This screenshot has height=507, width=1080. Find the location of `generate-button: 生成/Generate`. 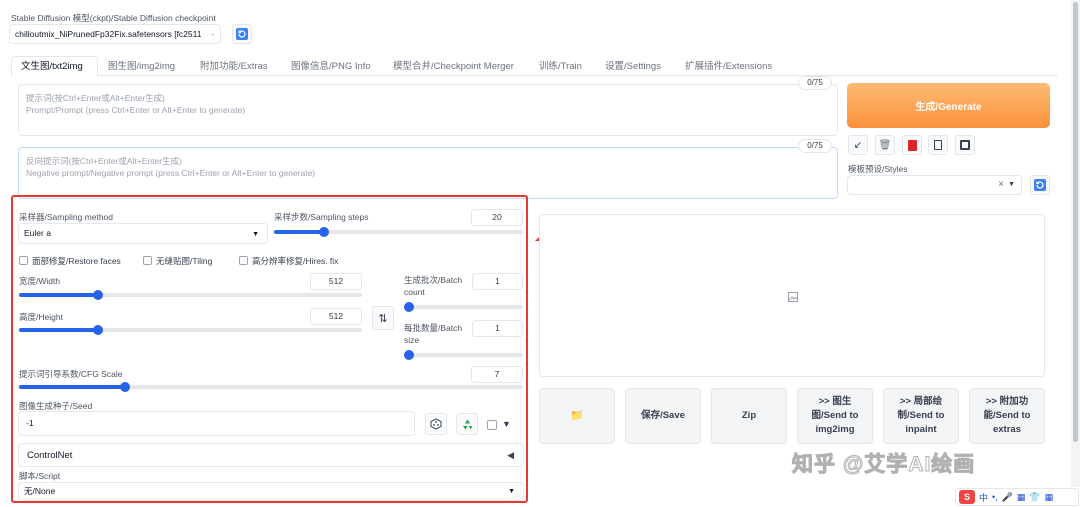

generate-button: 生成/Generate is located at coordinates (948, 105).